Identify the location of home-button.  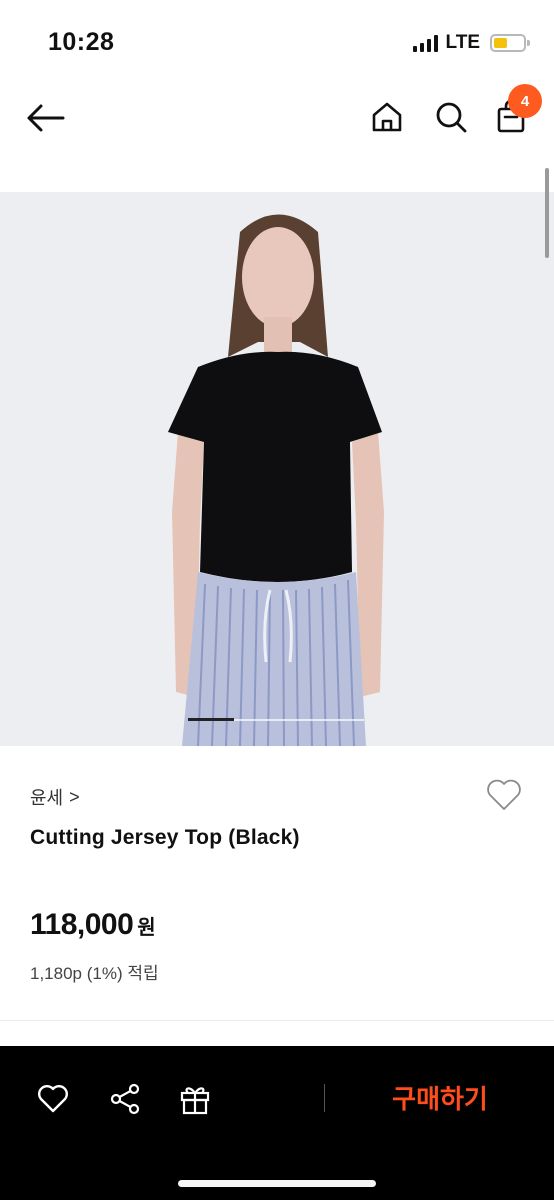
(387, 117).